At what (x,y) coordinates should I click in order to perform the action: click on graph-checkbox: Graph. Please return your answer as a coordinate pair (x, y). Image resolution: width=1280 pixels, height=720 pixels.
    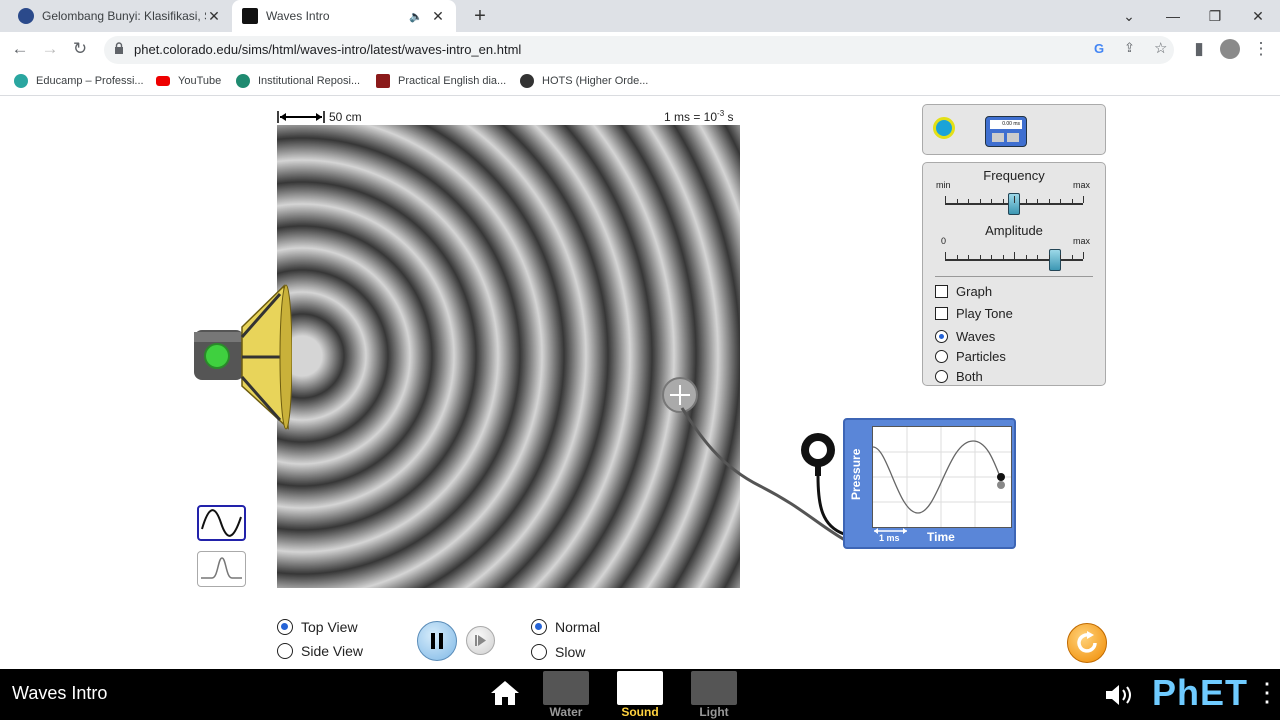
    Looking at the image, I should click on (963, 291).